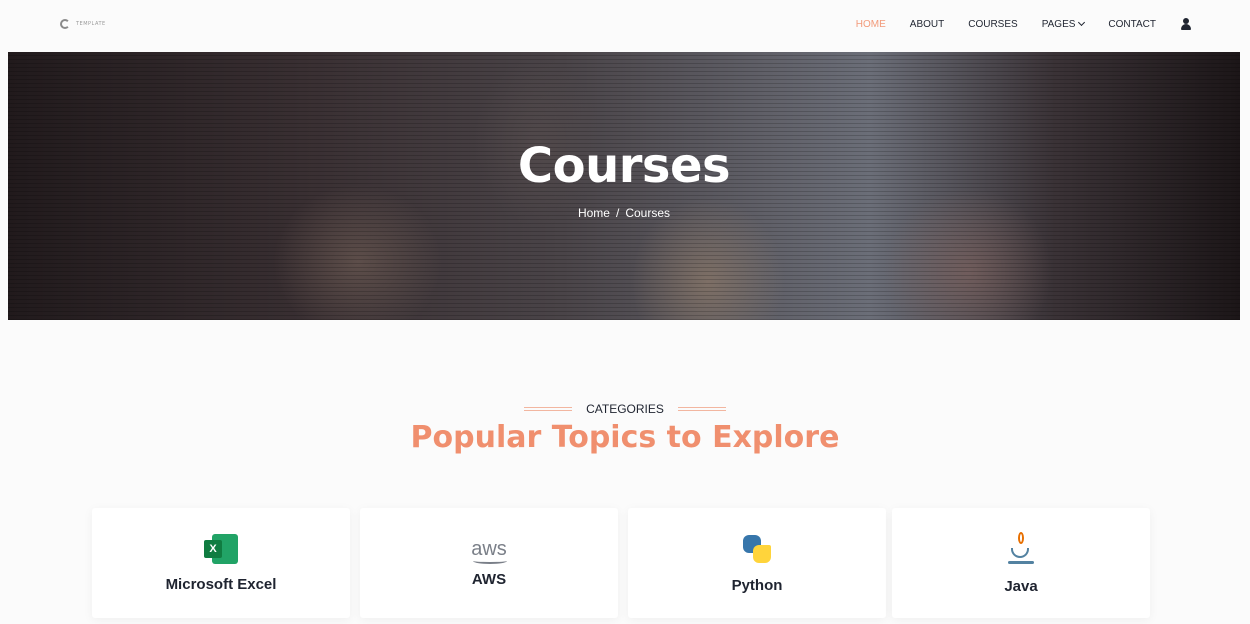 The image size is (1250, 624). I want to click on chevron-down-icon, so click(1082, 22).